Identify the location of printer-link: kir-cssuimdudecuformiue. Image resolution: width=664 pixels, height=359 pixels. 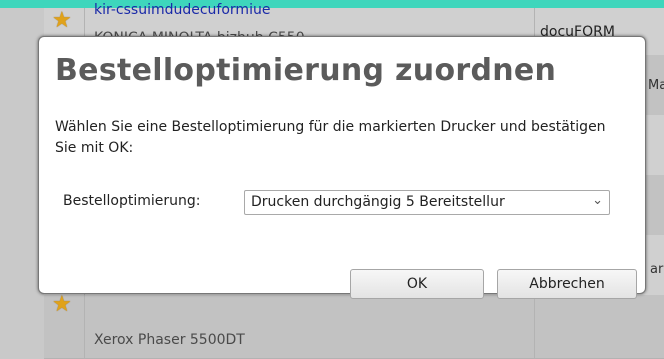
(182, 10).